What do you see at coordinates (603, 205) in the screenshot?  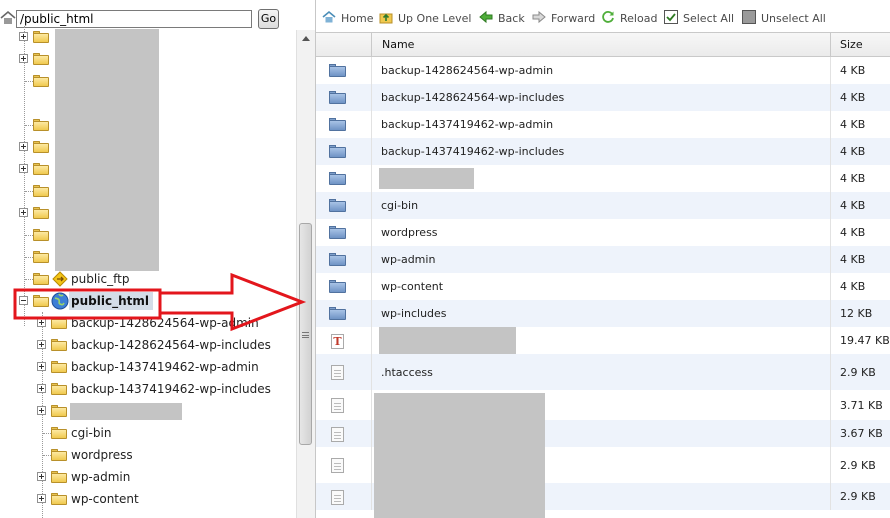 I see `table-row: cgi-bin 4 KB` at bounding box center [603, 205].